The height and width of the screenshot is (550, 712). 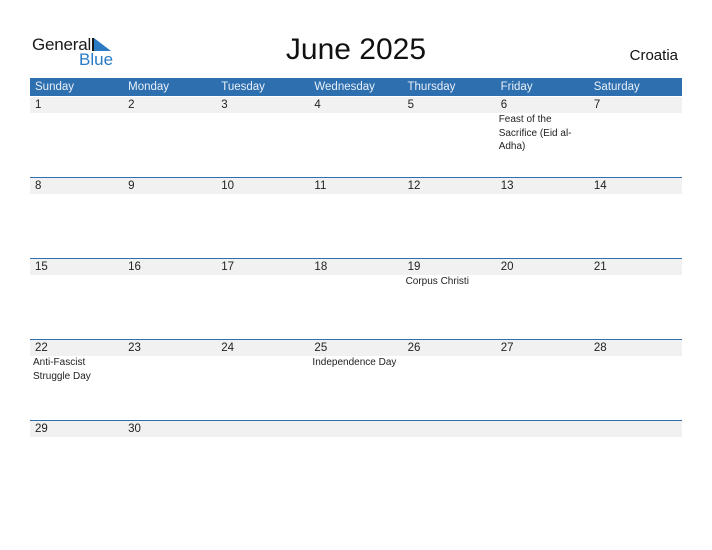 I want to click on date-band: 19, so click(x=449, y=267).